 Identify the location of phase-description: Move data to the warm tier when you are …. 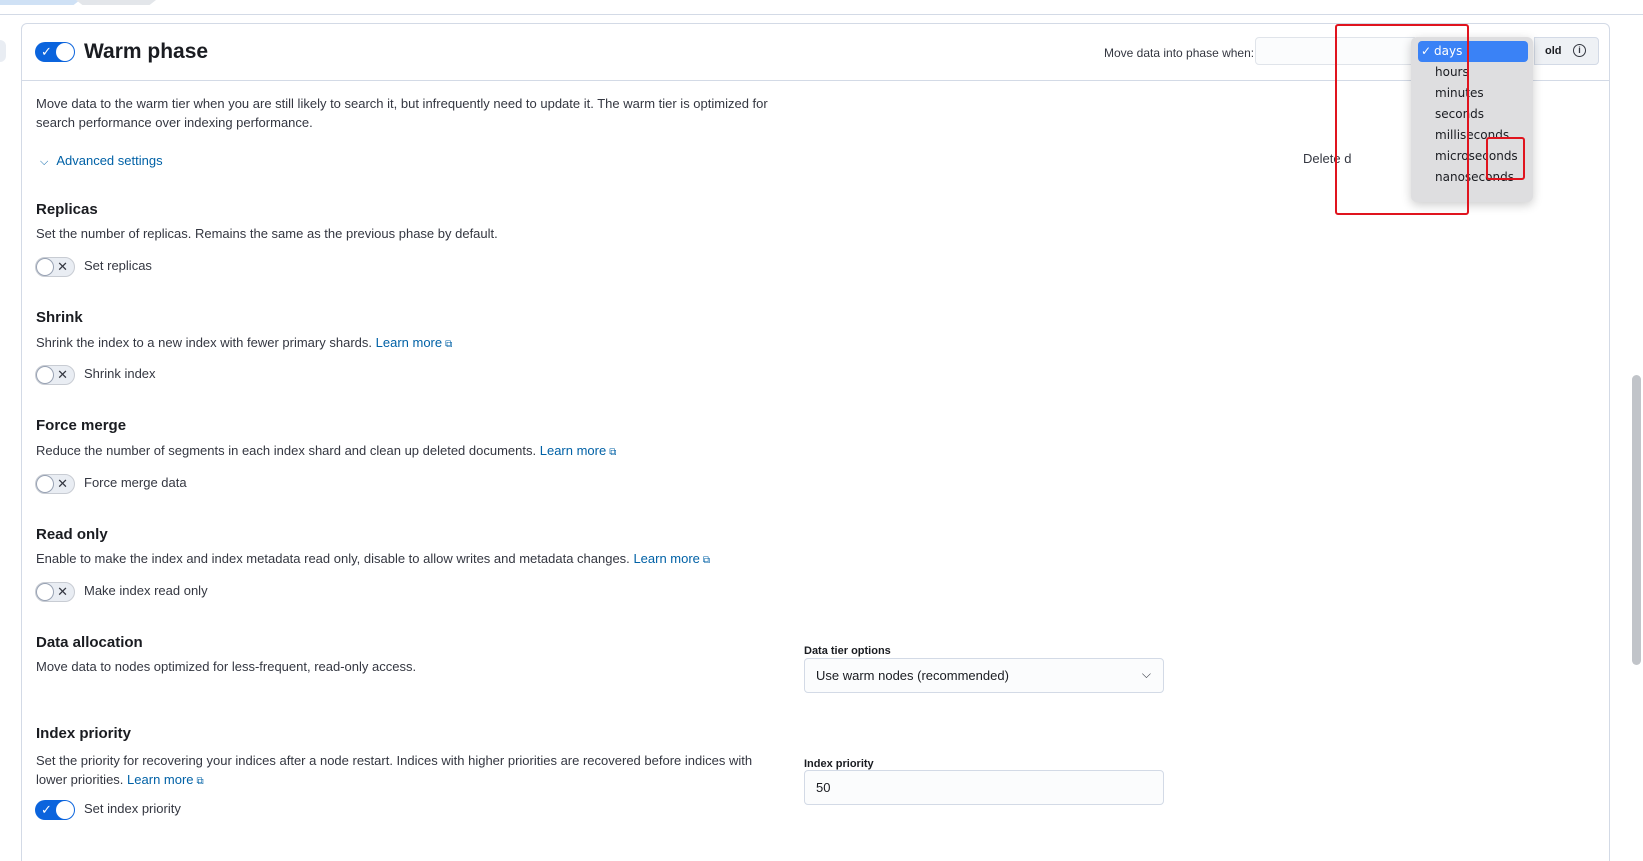
(402, 113).